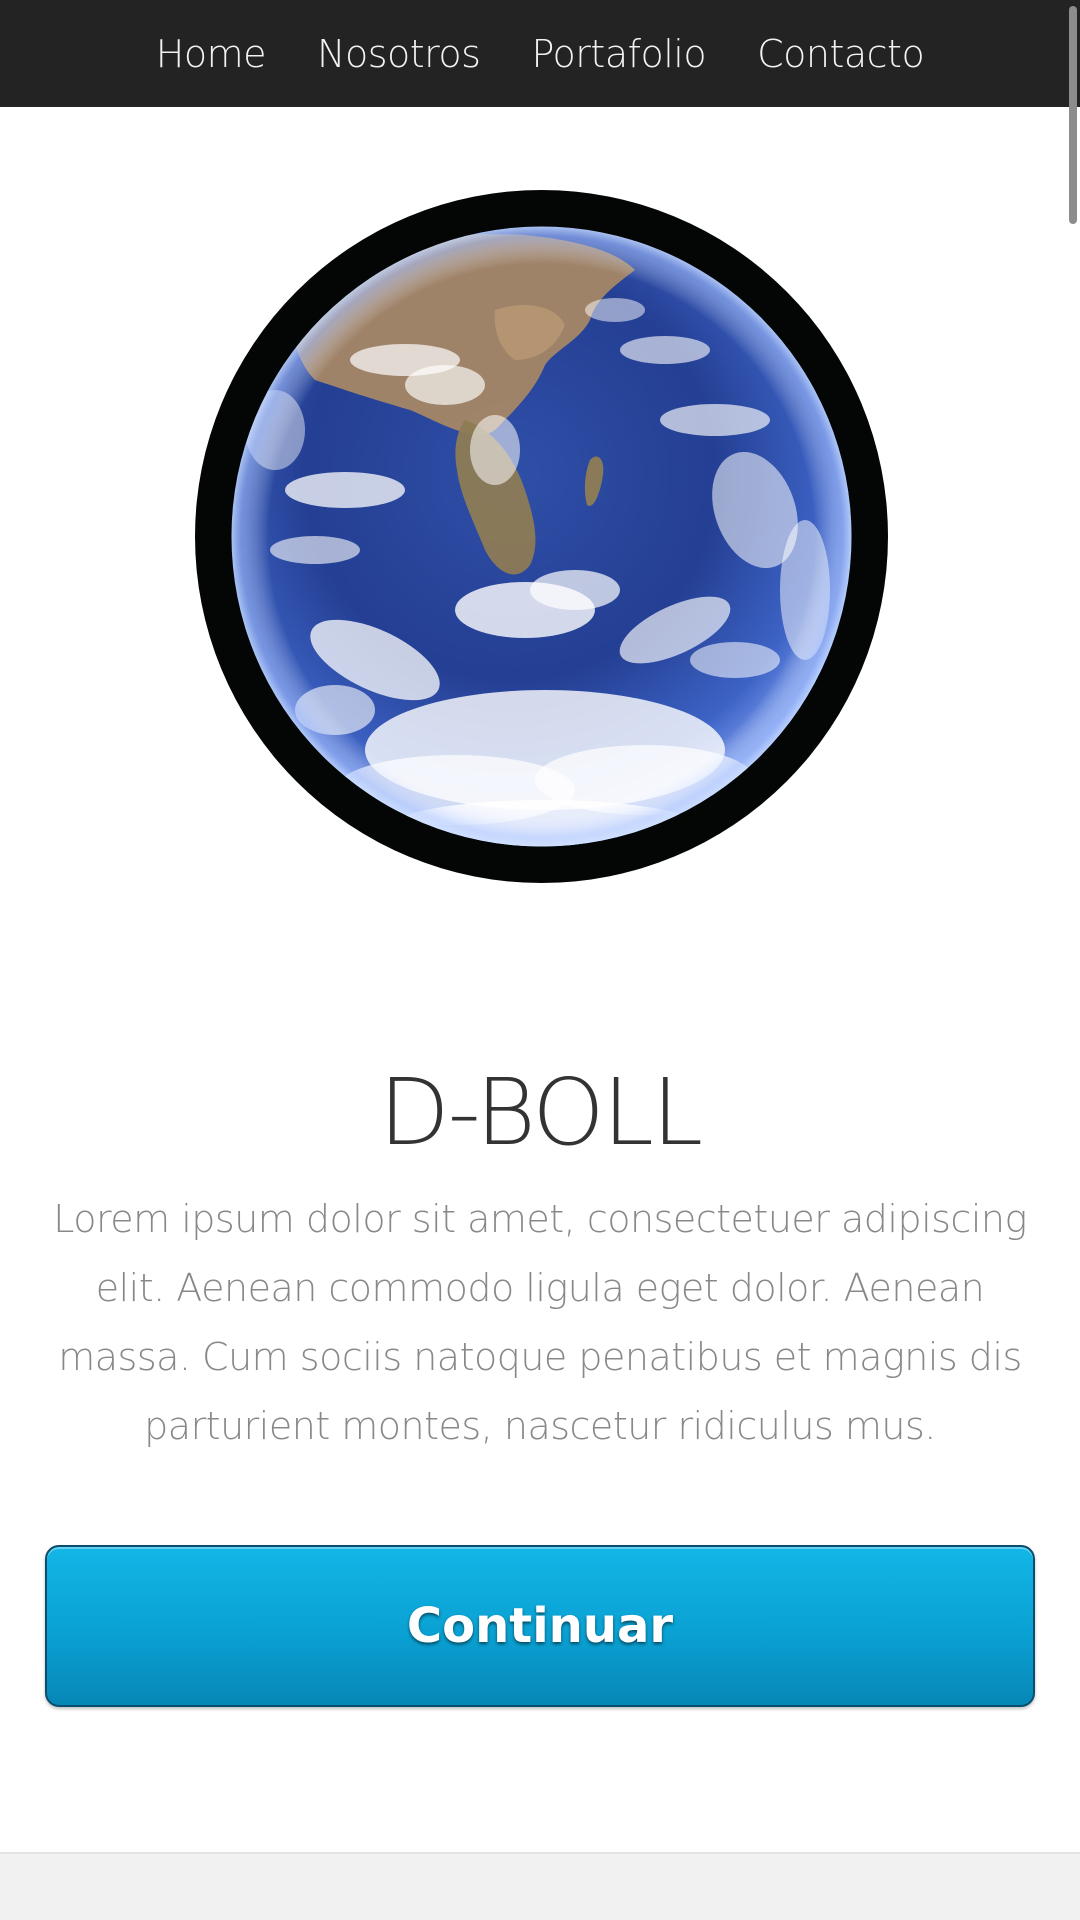 The height and width of the screenshot is (1920, 1080). I want to click on nav-link-contacto: Contacto, so click(841, 54).